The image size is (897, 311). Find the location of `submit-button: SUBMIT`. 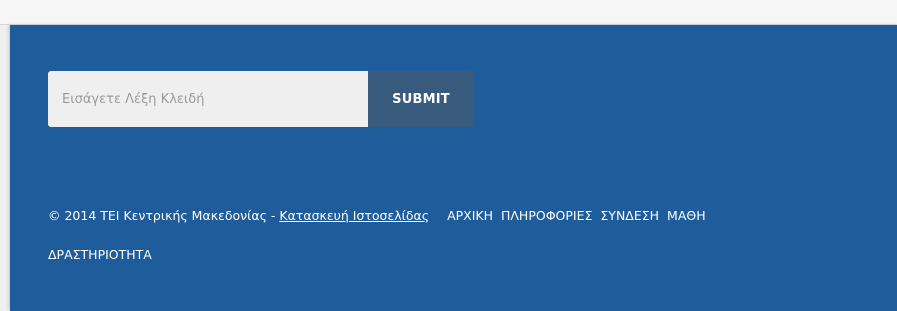

submit-button: SUBMIT is located at coordinates (421, 99).